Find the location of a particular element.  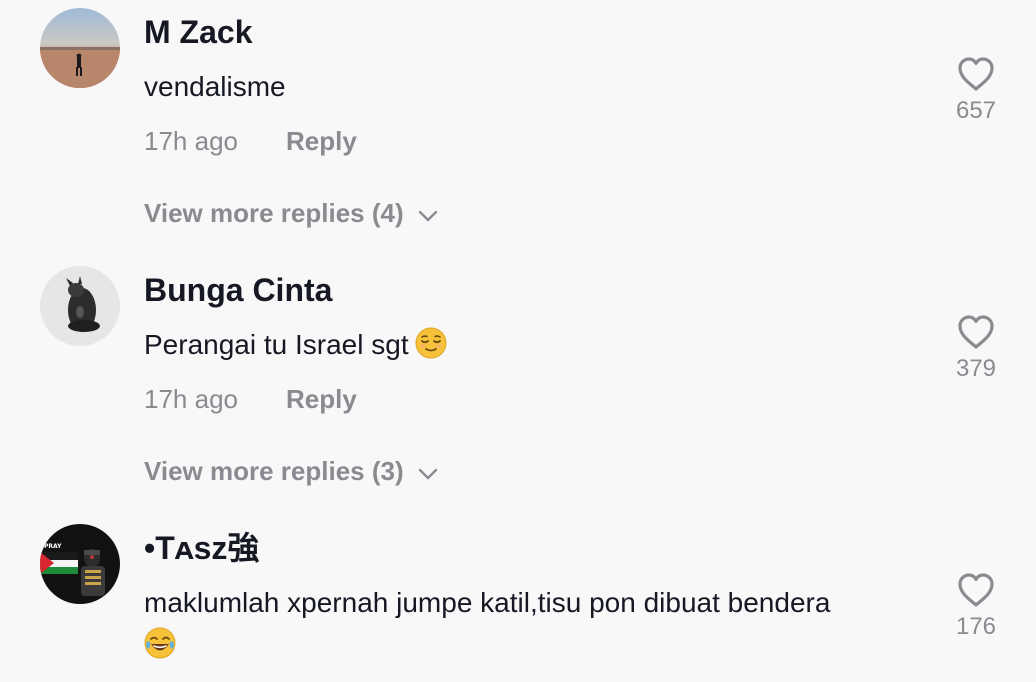

relieved-face-emoji-icon is located at coordinates (431, 343).